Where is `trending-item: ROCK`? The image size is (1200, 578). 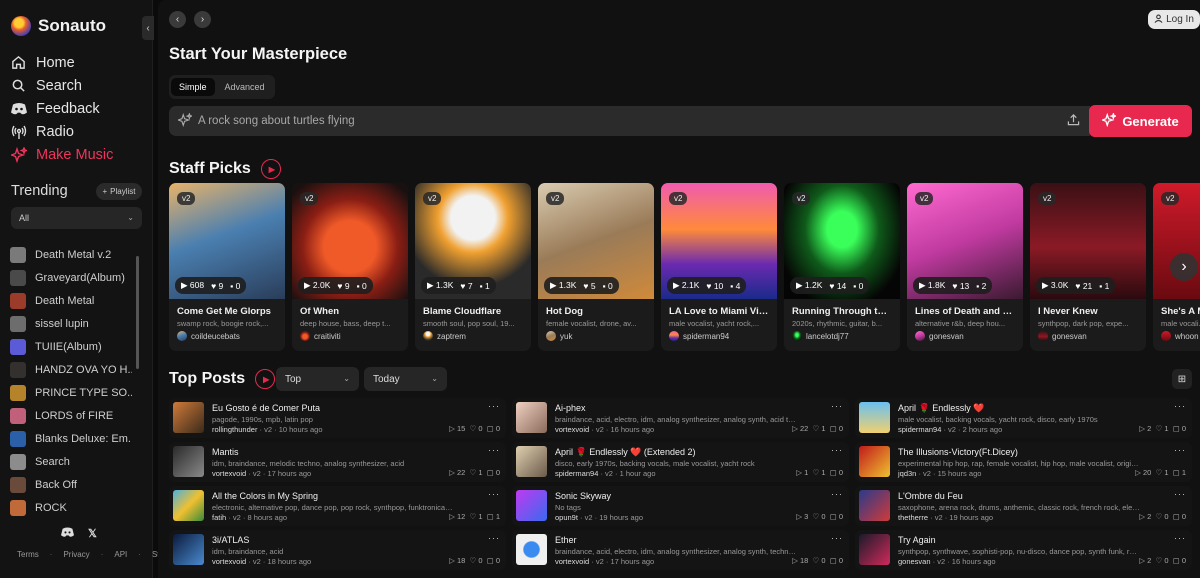 trending-item: ROCK is located at coordinates (71, 507).